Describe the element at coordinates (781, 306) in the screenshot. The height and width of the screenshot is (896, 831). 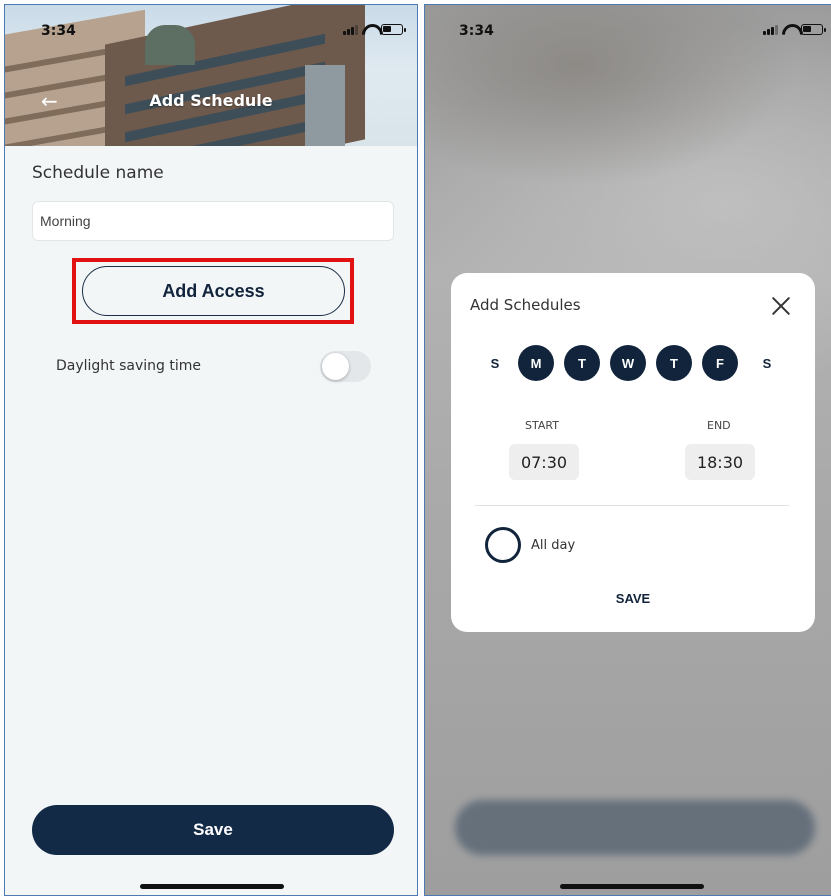
I see `close-icon` at that location.